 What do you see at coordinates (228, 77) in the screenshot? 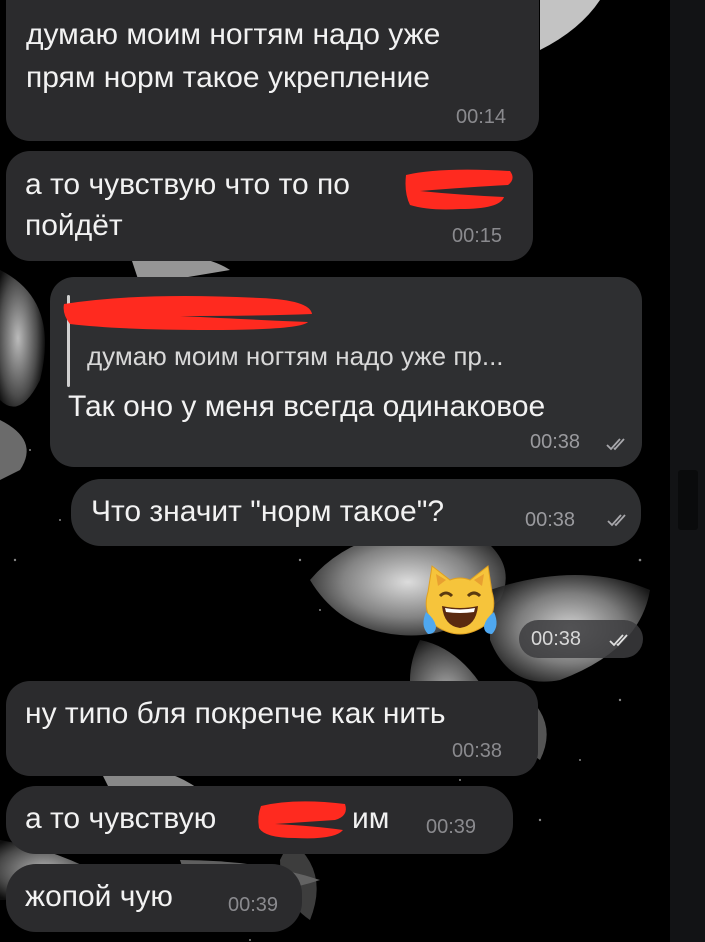
I see `message-text-line: прям норм такое укрепление` at bounding box center [228, 77].